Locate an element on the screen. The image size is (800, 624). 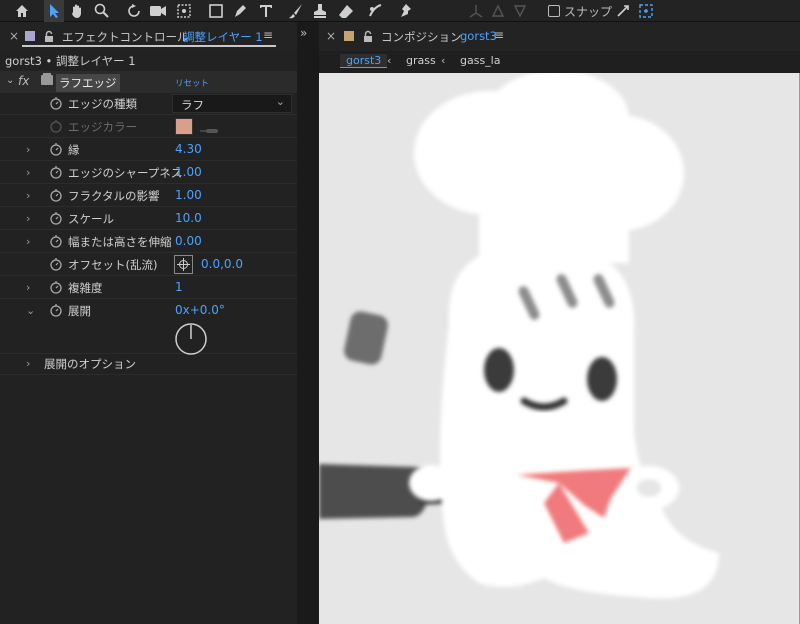
pen-icon is located at coordinates (240, 11).